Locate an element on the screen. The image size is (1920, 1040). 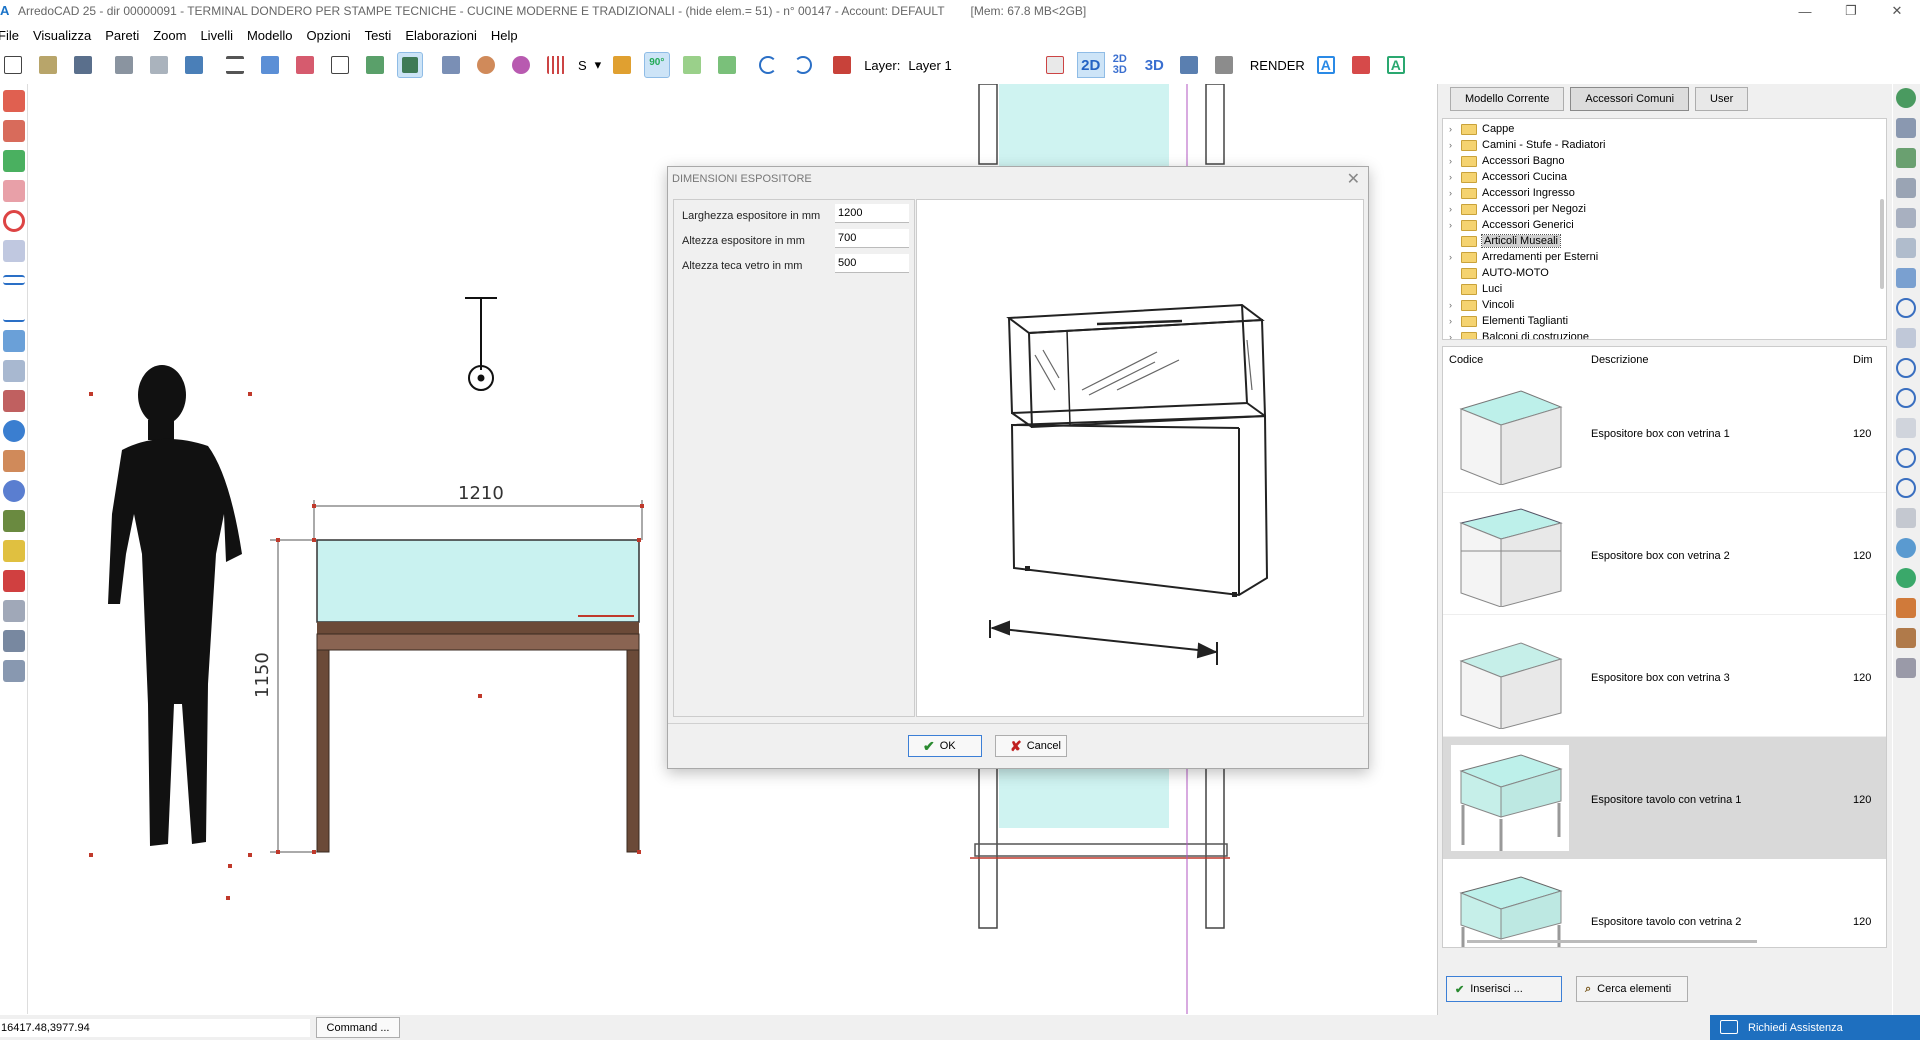
pan-hand-icon is located at coordinates (1906, 428).